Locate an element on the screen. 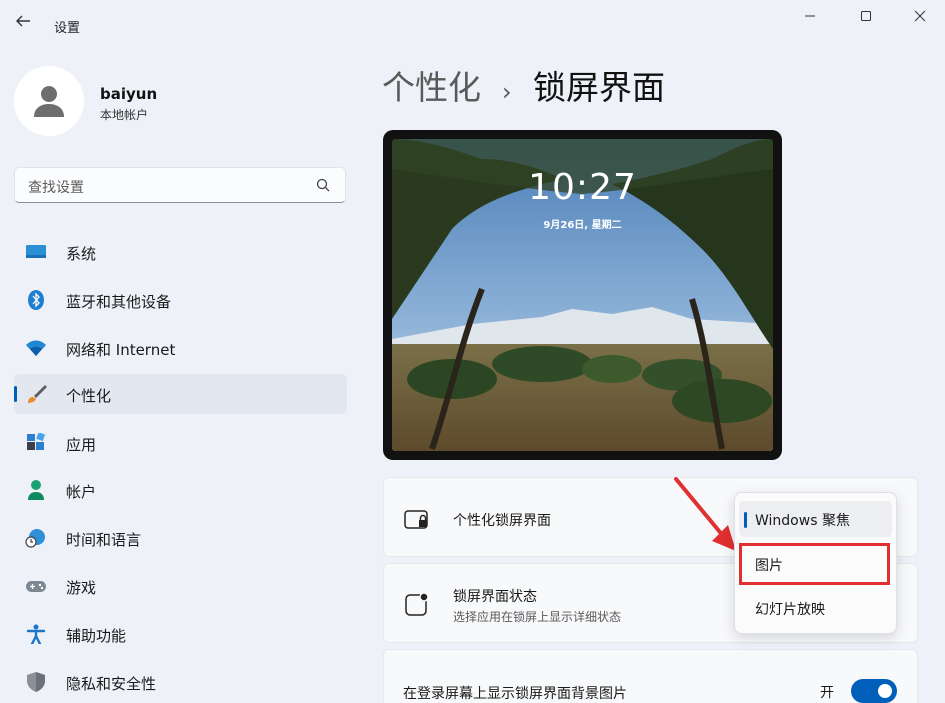 This screenshot has height=703, width=945. status-icon is located at coordinates (417, 604).